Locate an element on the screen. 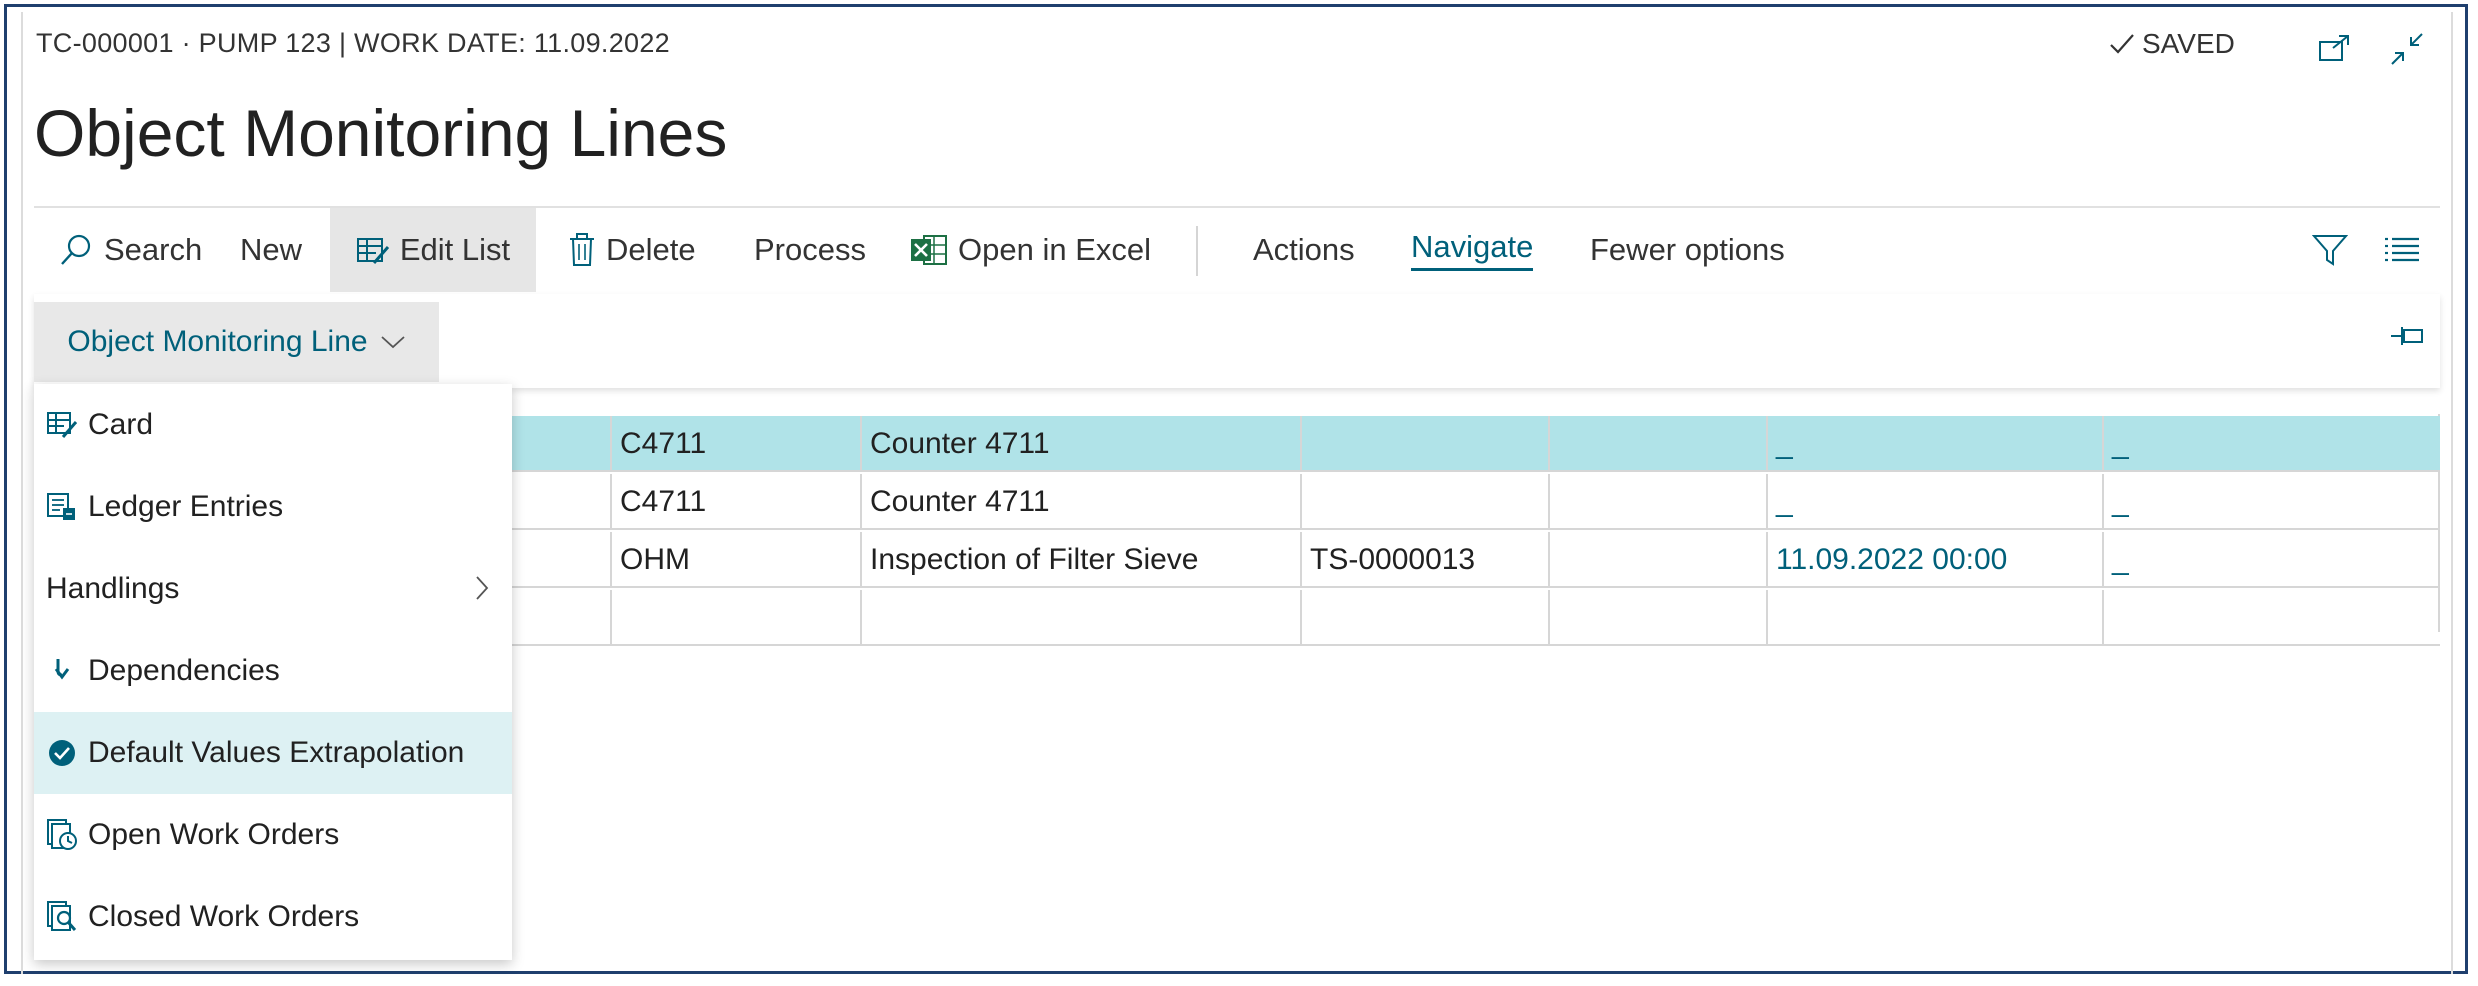 This screenshot has height=986, width=2478. edit-list-label: Edit List is located at coordinates (455, 249).